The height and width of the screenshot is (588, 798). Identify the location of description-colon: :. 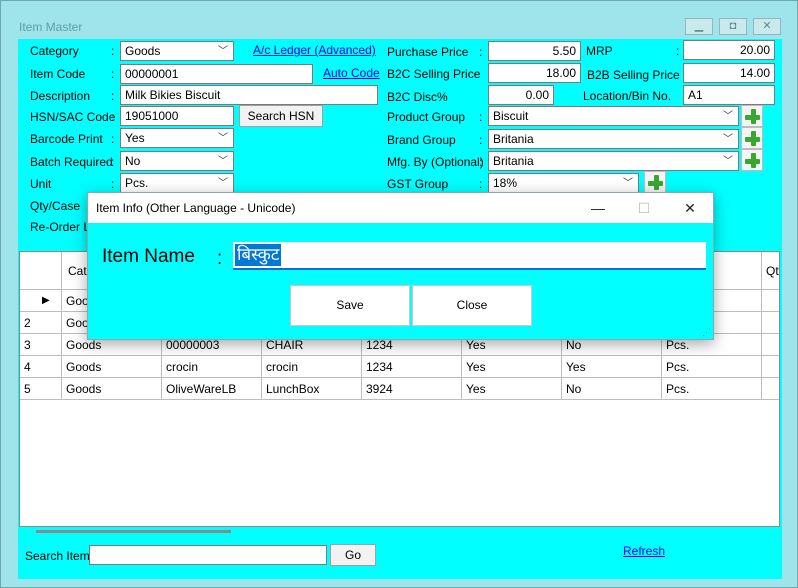
(113, 96).